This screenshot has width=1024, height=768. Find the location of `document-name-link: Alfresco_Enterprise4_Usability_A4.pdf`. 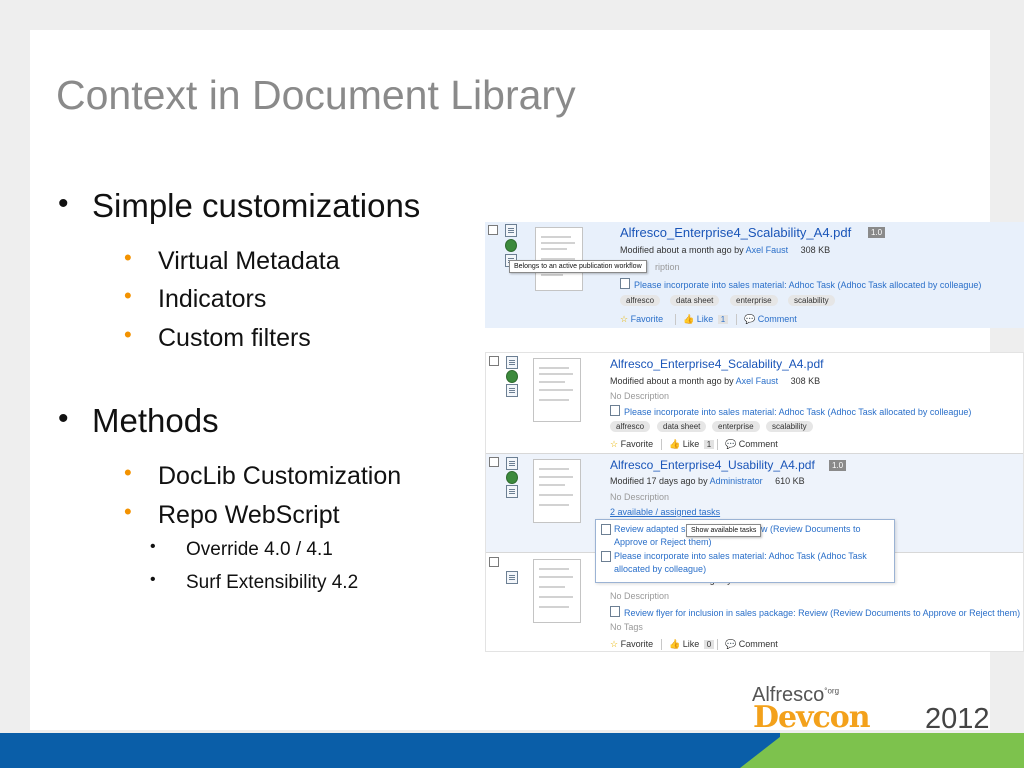

document-name-link: Alfresco_Enterprise4_Usability_A4.pdf is located at coordinates (712, 465).